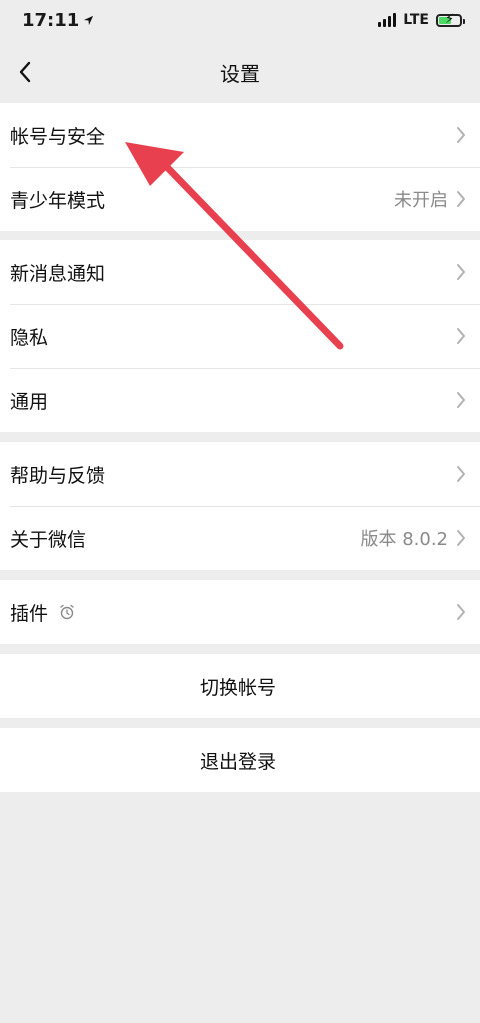  Describe the element at coordinates (67, 612) in the screenshot. I see `alarm-clock-icon` at that location.